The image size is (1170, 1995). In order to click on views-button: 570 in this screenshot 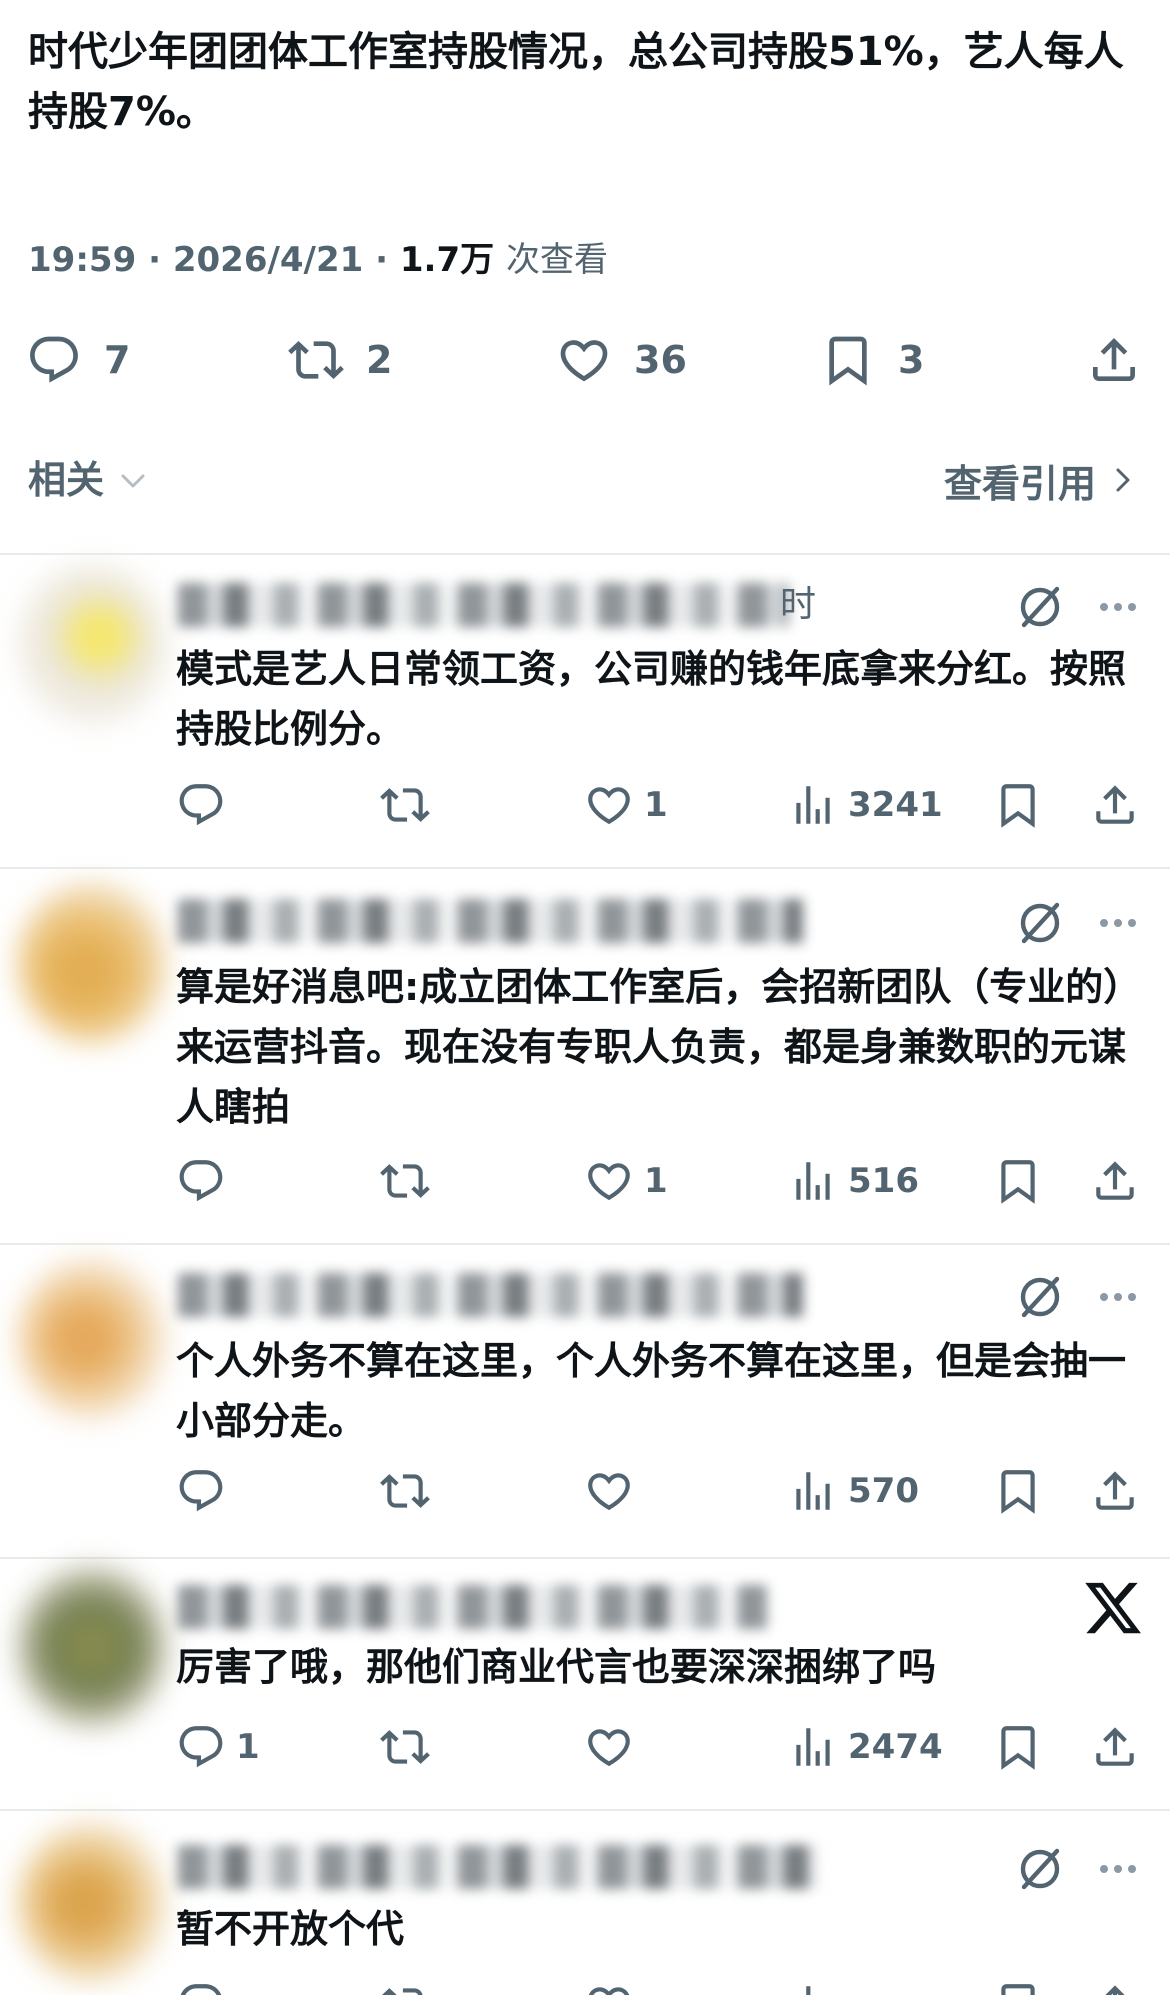, I will do `click(853, 1491)`.